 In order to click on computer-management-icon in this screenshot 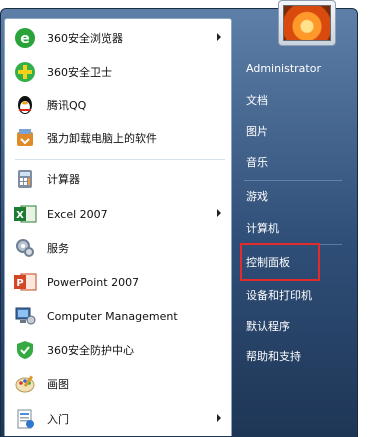, I will do `click(25, 316)`.